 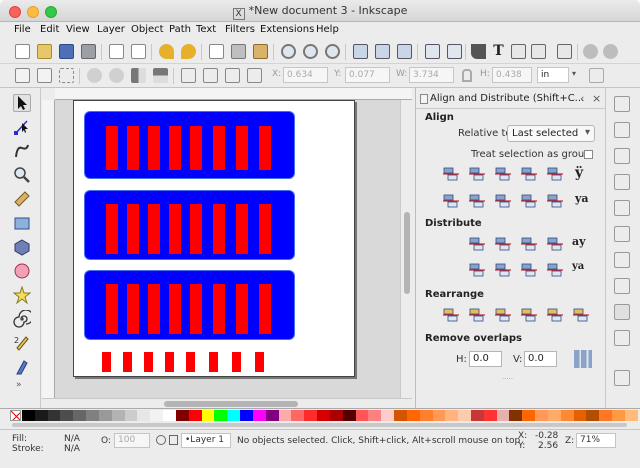 What do you see at coordinates (518, 51) in the screenshot?
I see `xml-editor-icon` at bounding box center [518, 51].